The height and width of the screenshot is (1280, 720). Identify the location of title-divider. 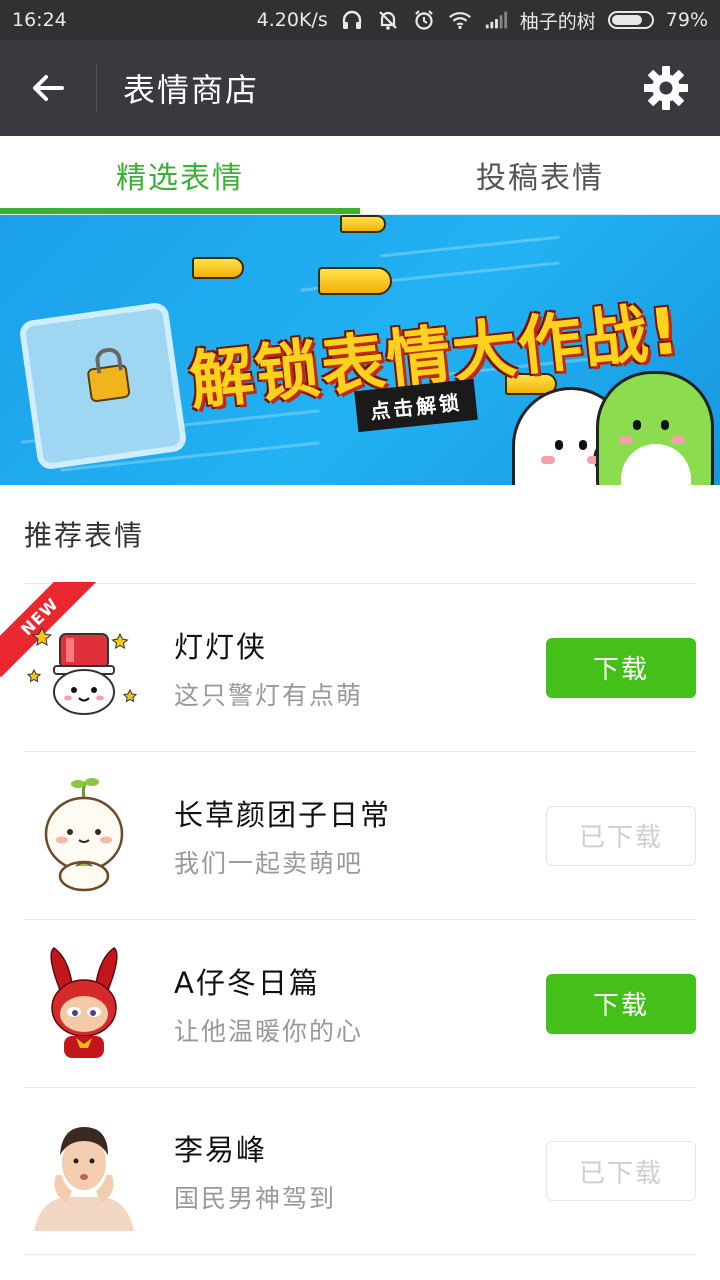
(96, 88).